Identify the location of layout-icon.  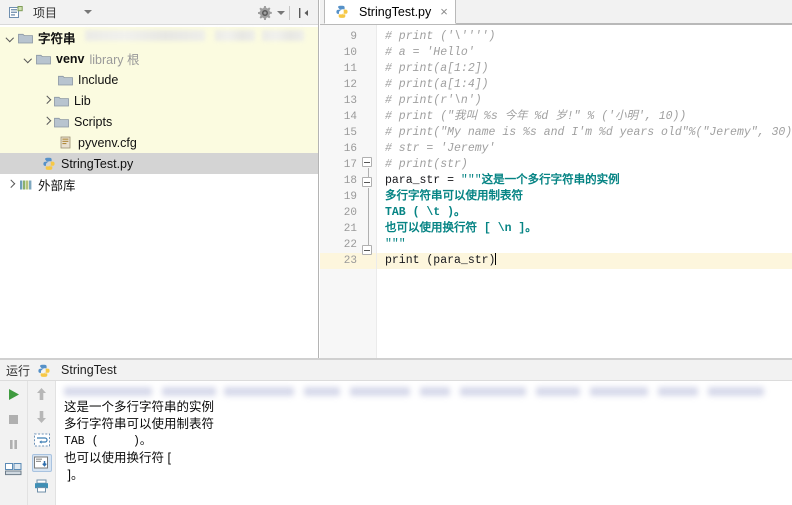
(14, 469).